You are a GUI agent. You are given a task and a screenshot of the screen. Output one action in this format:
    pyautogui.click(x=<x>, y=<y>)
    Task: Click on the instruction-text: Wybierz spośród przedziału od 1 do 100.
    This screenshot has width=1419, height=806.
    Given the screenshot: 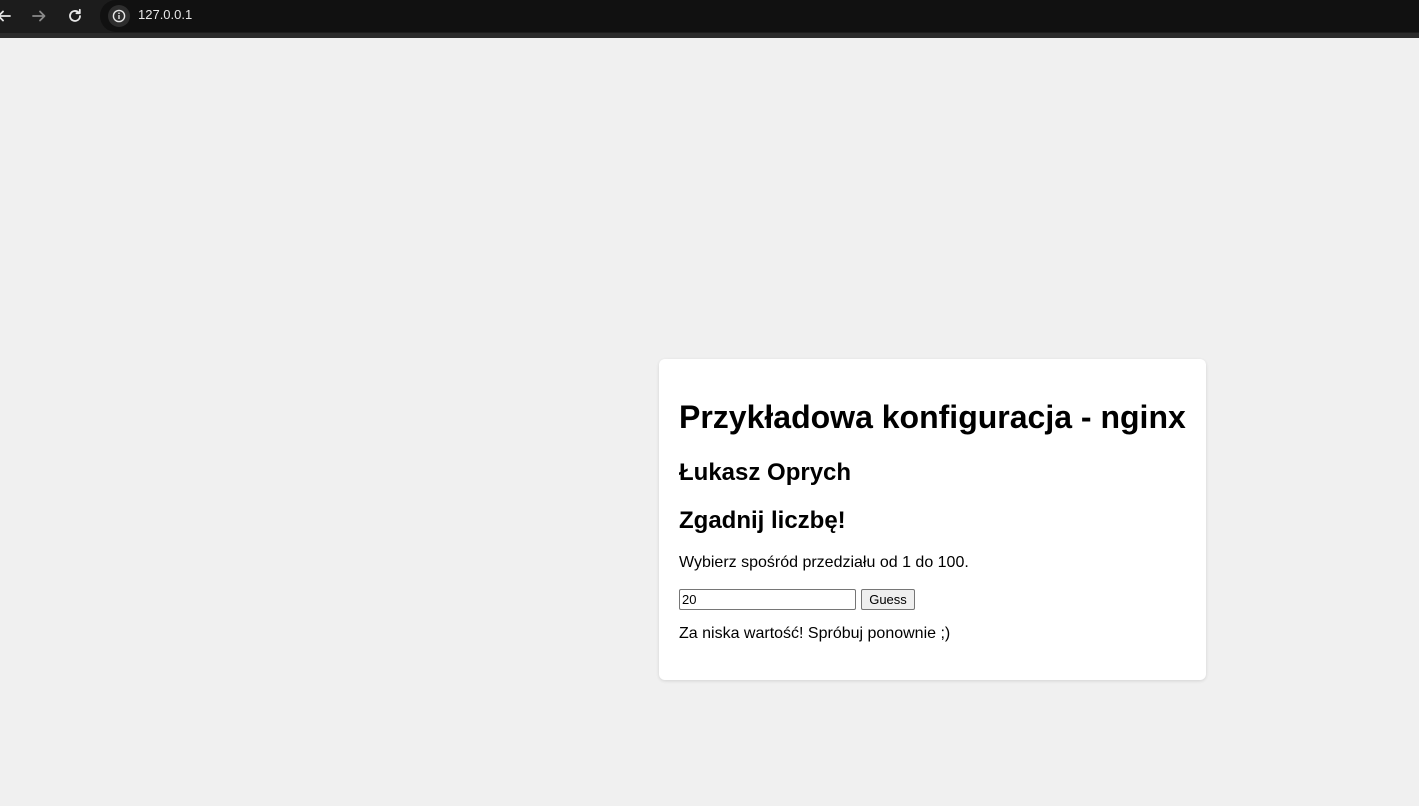 What is the action you would take?
    pyautogui.click(x=824, y=562)
    